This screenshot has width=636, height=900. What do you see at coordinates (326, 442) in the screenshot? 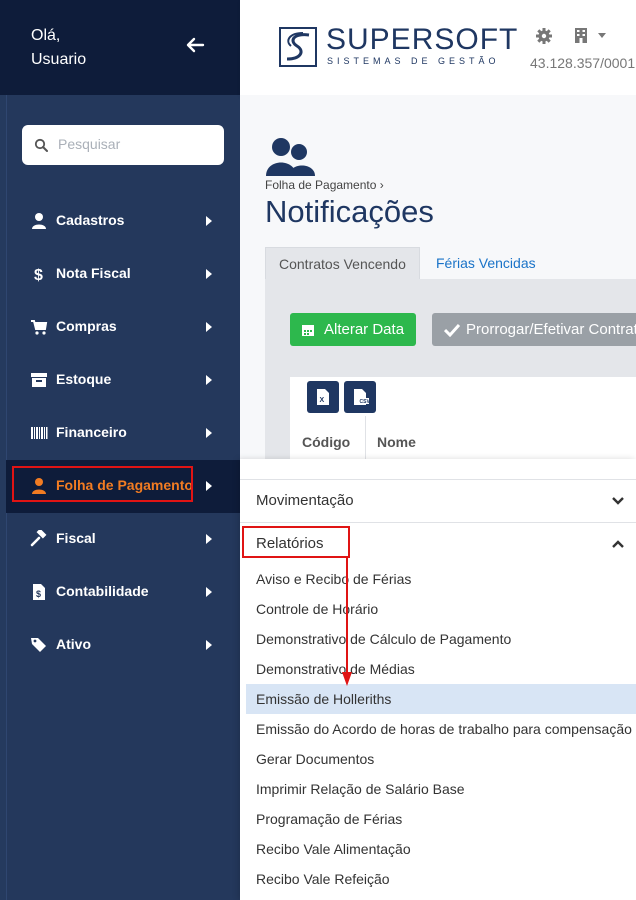
I see `column-header-codigo: Código` at bounding box center [326, 442].